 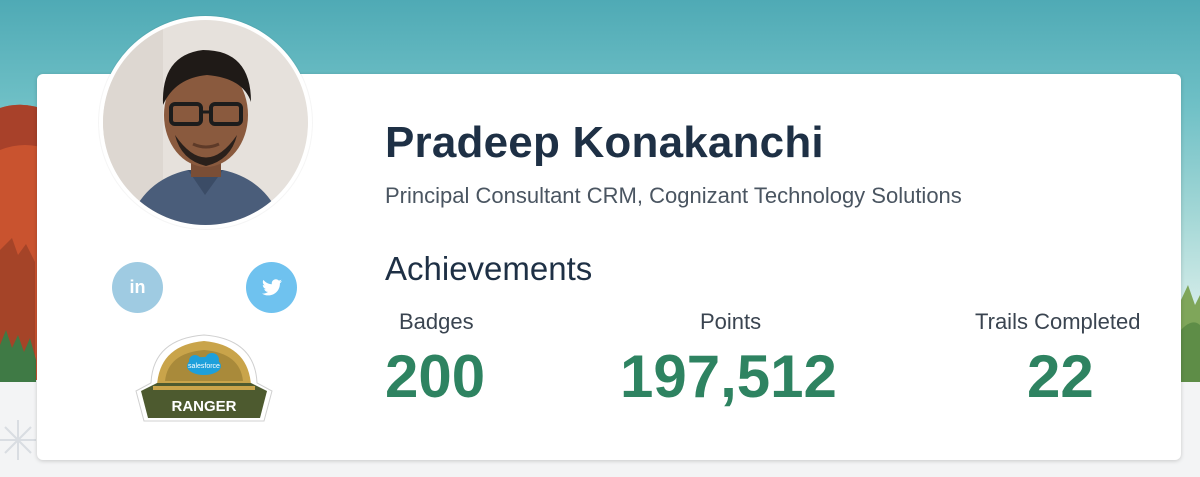 I want to click on linkedin-button: in, so click(x=137, y=287).